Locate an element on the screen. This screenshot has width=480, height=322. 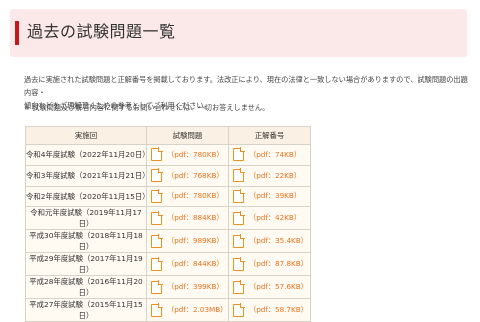
pdf-size-label: （pdf：399KB） is located at coordinates (195, 287).